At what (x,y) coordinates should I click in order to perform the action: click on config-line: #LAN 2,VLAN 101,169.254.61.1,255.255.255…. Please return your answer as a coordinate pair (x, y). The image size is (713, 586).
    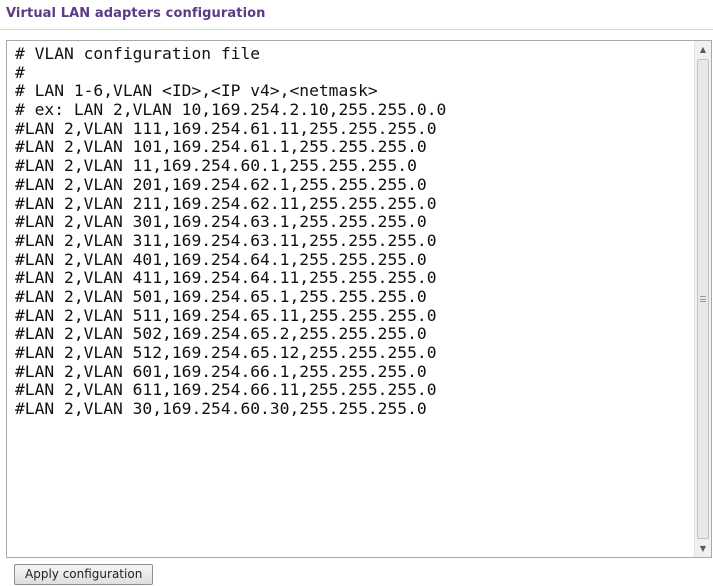
    Looking at the image, I should click on (221, 147).